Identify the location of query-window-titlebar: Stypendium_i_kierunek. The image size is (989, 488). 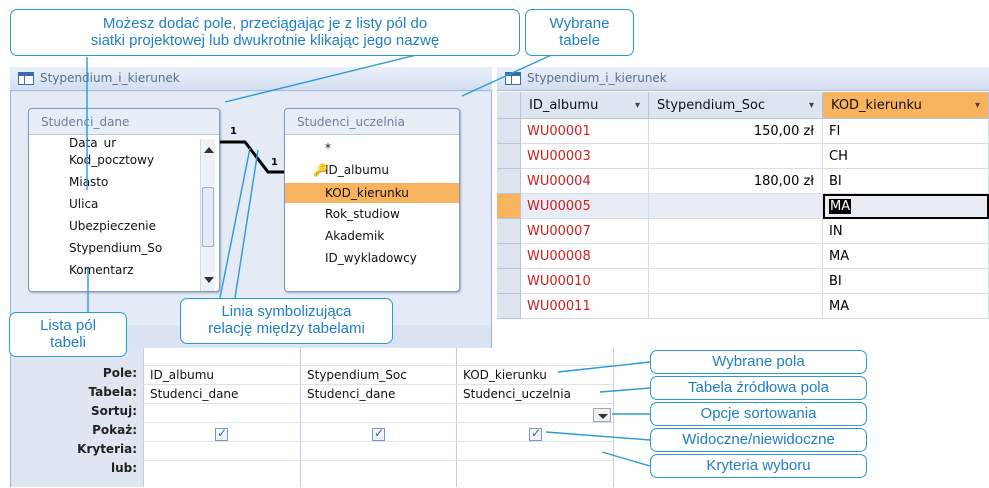
(251, 79).